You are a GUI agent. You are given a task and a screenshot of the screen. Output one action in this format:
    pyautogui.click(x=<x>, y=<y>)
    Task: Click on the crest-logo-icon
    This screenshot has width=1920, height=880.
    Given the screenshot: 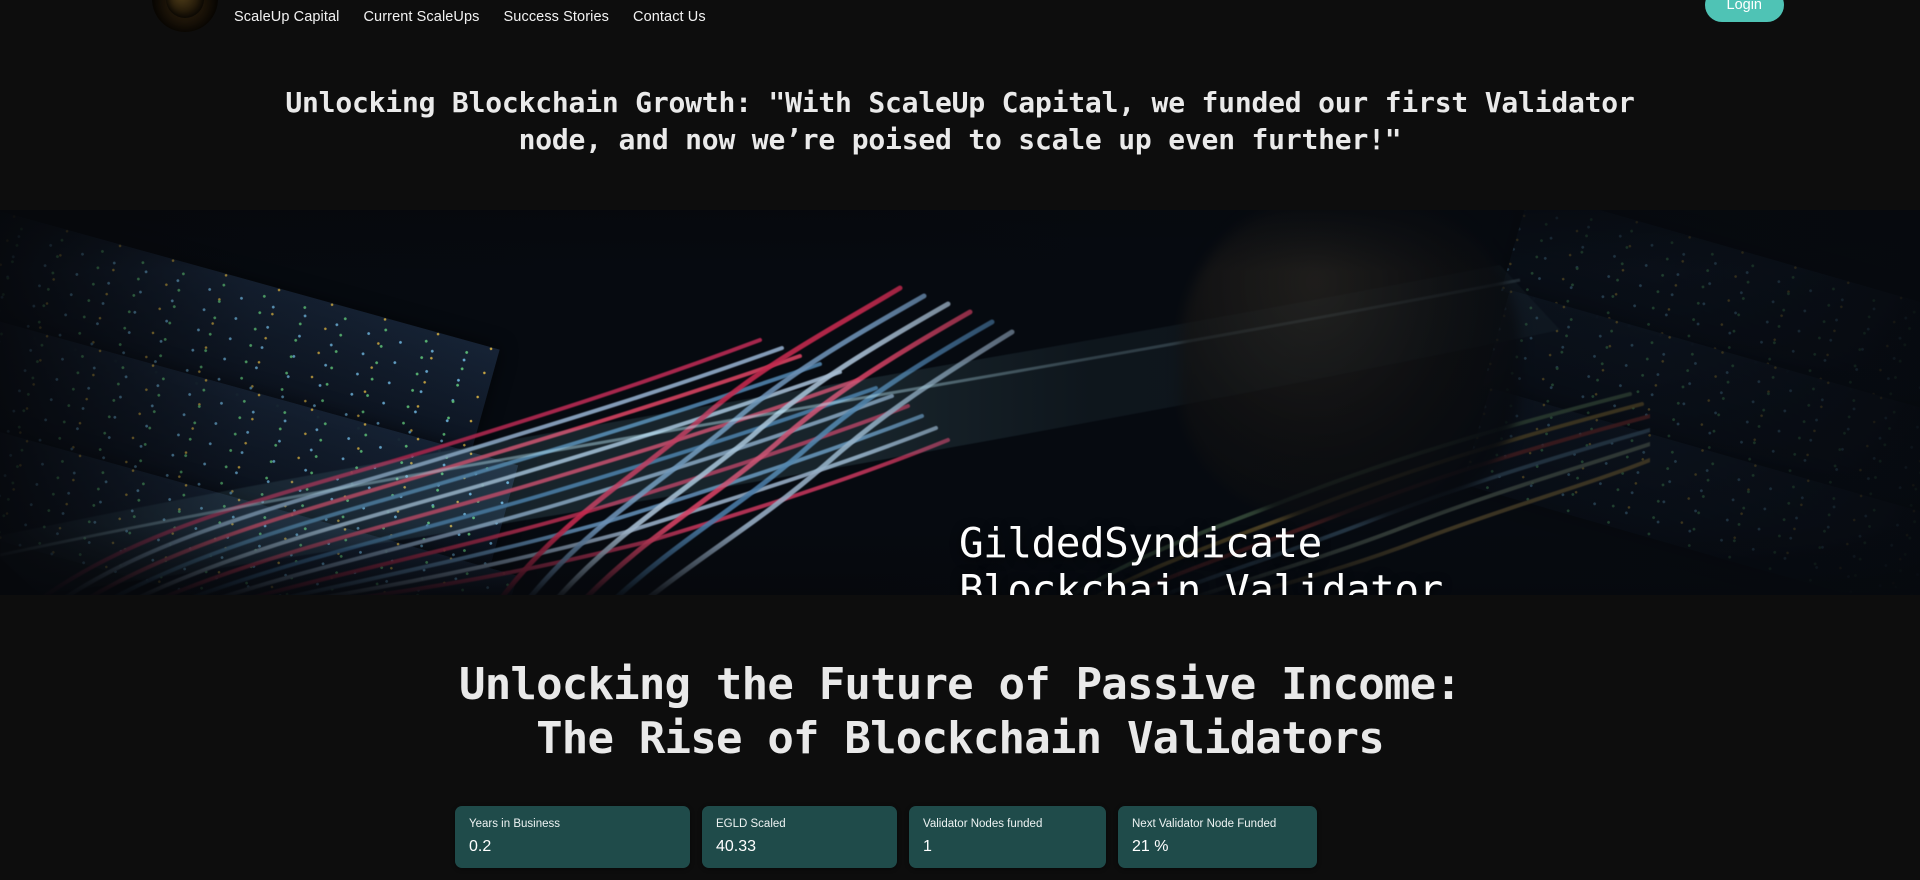 What is the action you would take?
    pyautogui.click(x=185, y=16)
    